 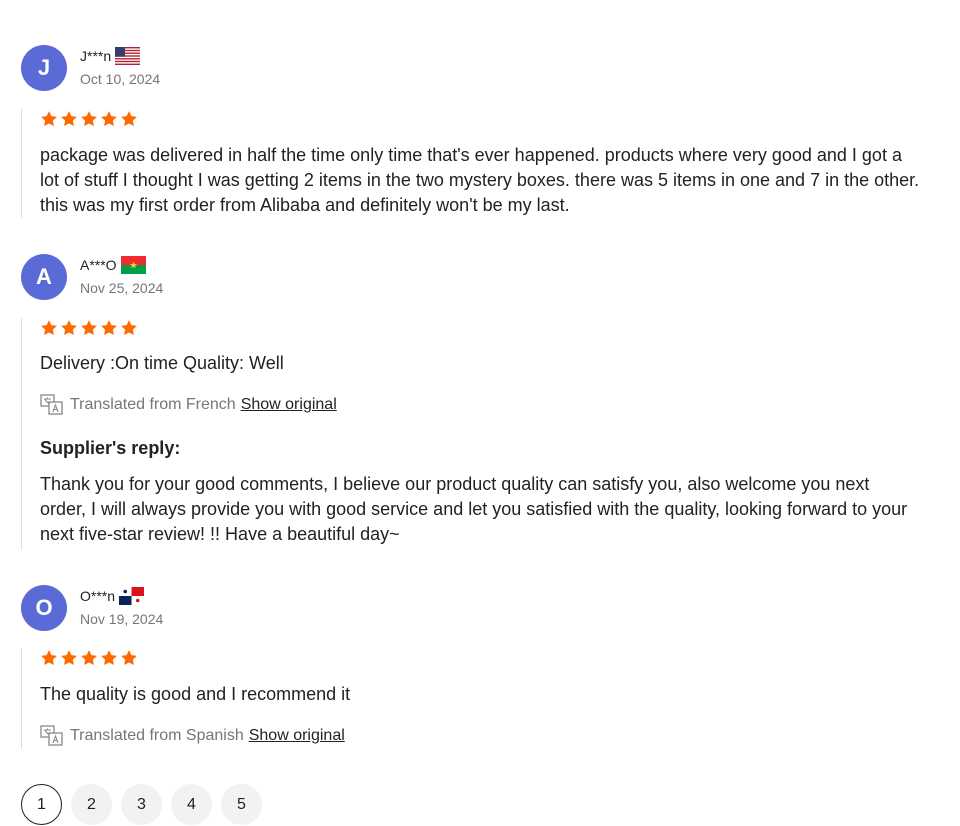 I want to click on us-flag-icon, so click(x=128, y=56).